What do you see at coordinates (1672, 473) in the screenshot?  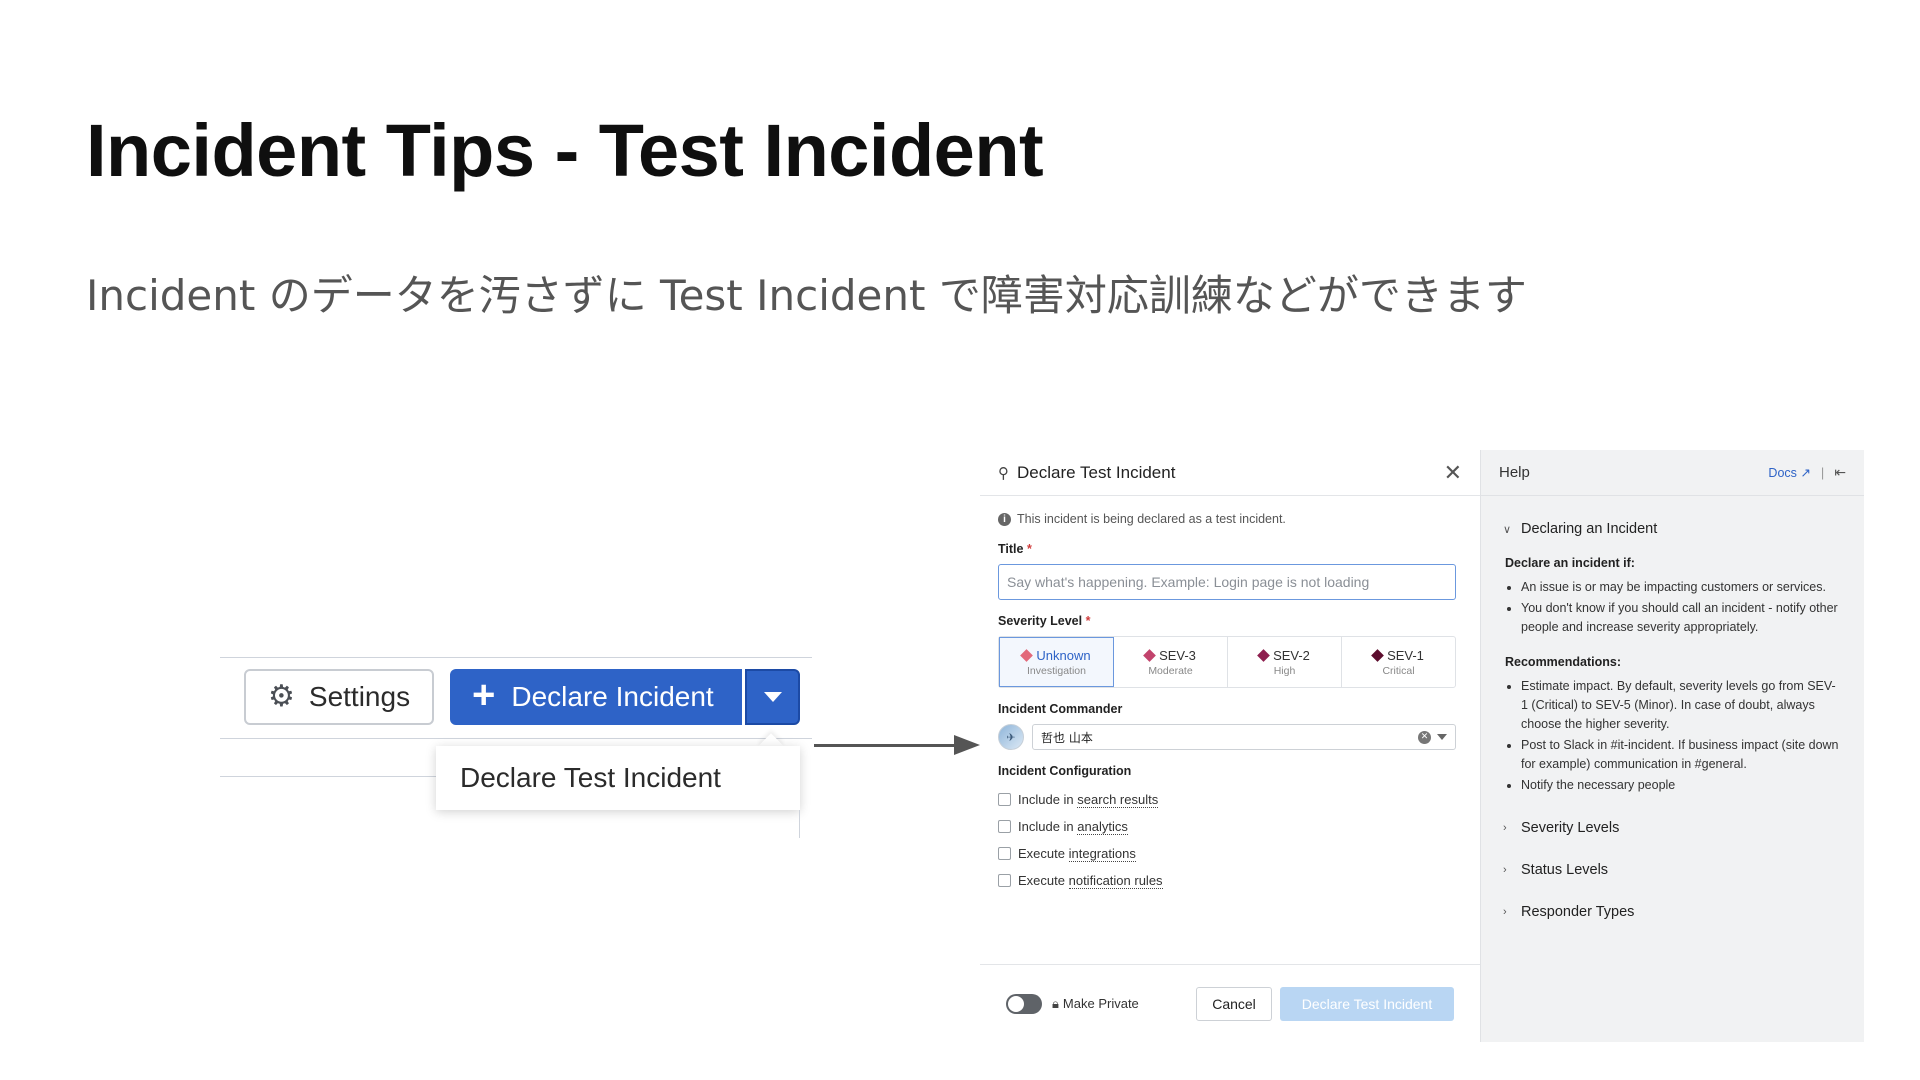 I see `help-header: Help Docs ↗ | ⇤` at bounding box center [1672, 473].